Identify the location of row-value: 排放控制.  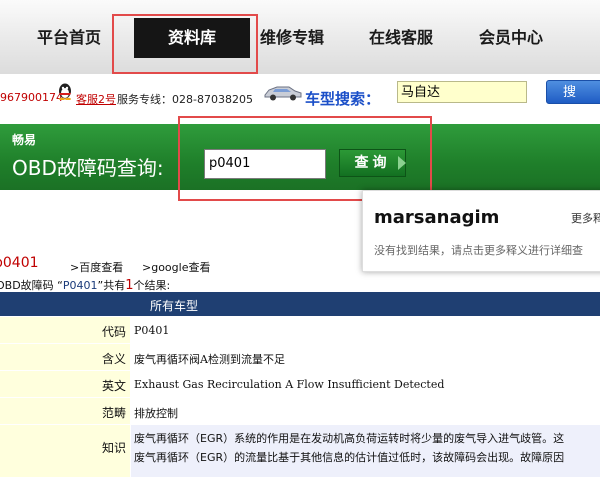
(156, 413).